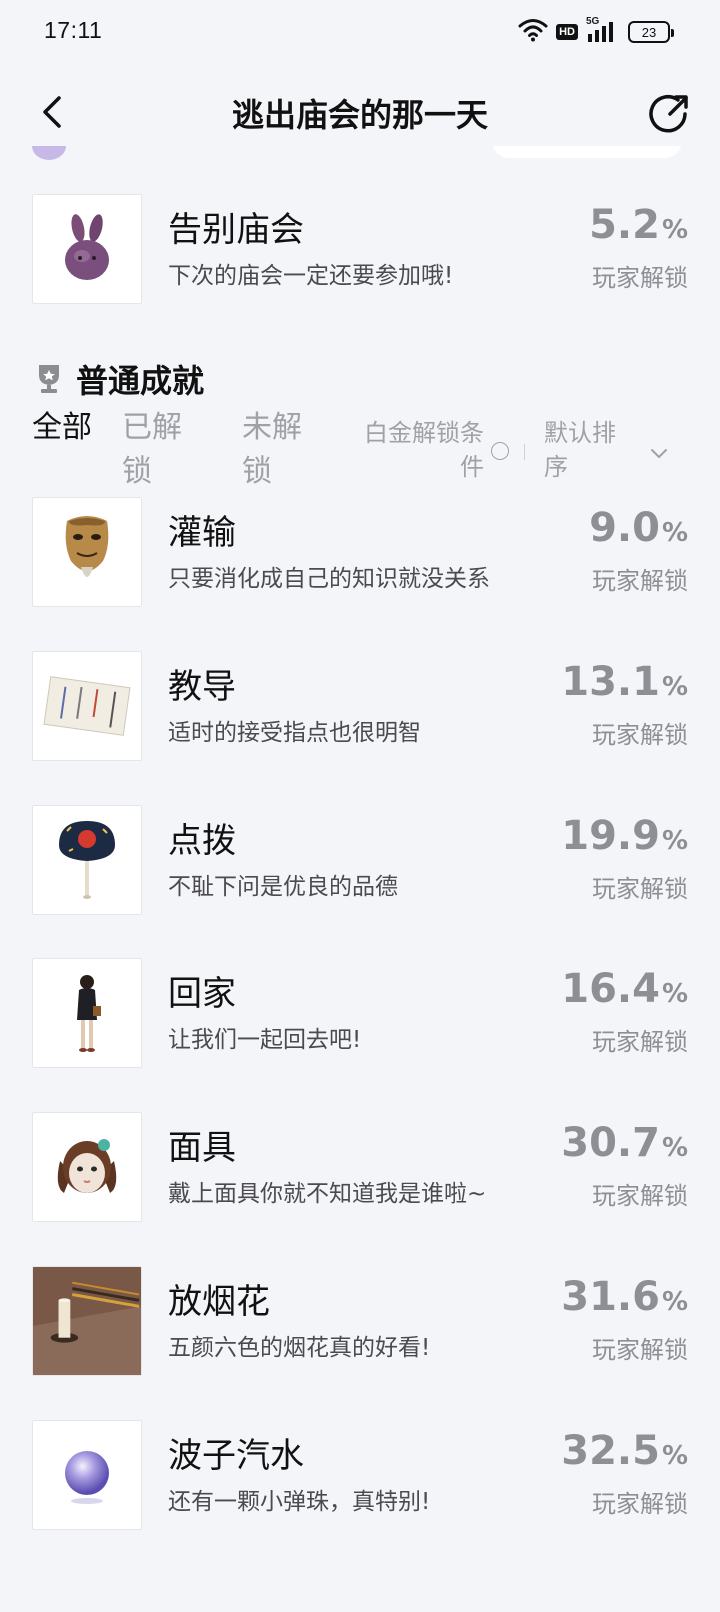 This screenshot has height=1612, width=720. What do you see at coordinates (360, 860) in the screenshot?
I see `achievement-row: 点拨 不耻下问是优良的品德 19.9% 玩家解锁` at bounding box center [360, 860].